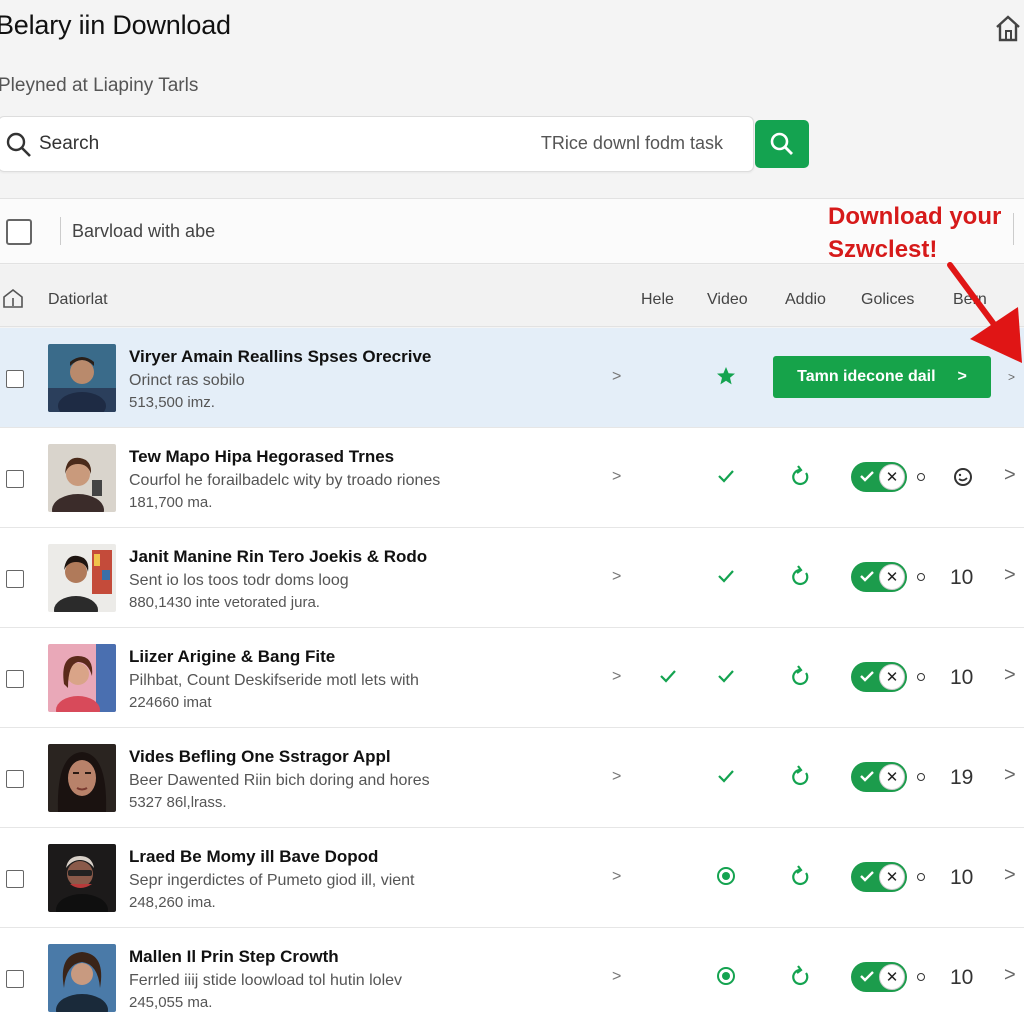 This screenshot has height=1024, width=1024. Describe the element at coordinates (172, 402) in the screenshot. I see `row-size: 513,500 imz.` at that location.